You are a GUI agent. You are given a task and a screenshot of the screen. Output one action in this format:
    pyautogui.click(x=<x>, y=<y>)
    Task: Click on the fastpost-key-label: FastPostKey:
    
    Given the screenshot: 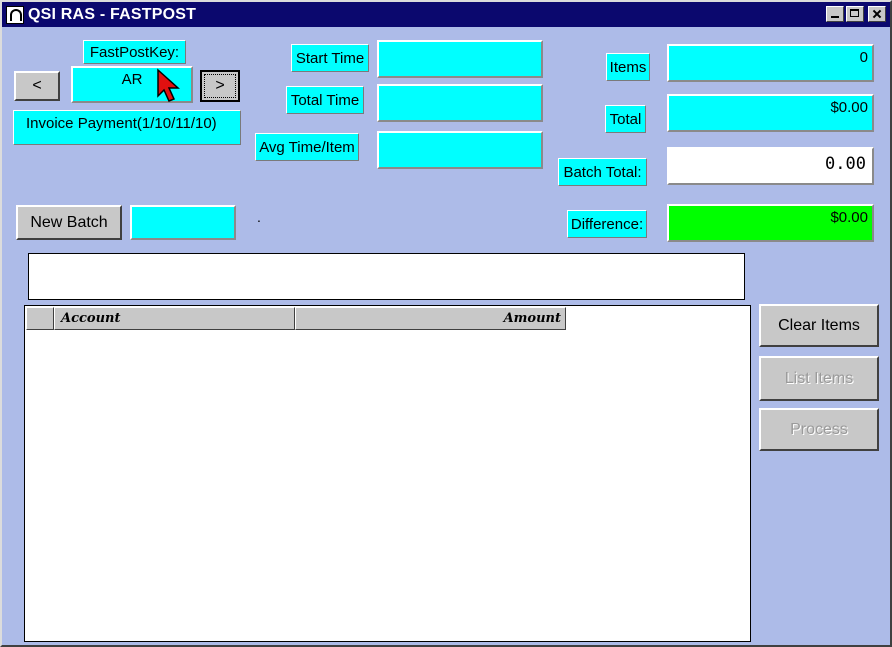 What is the action you would take?
    pyautogui.click(x=134, y=52)
    